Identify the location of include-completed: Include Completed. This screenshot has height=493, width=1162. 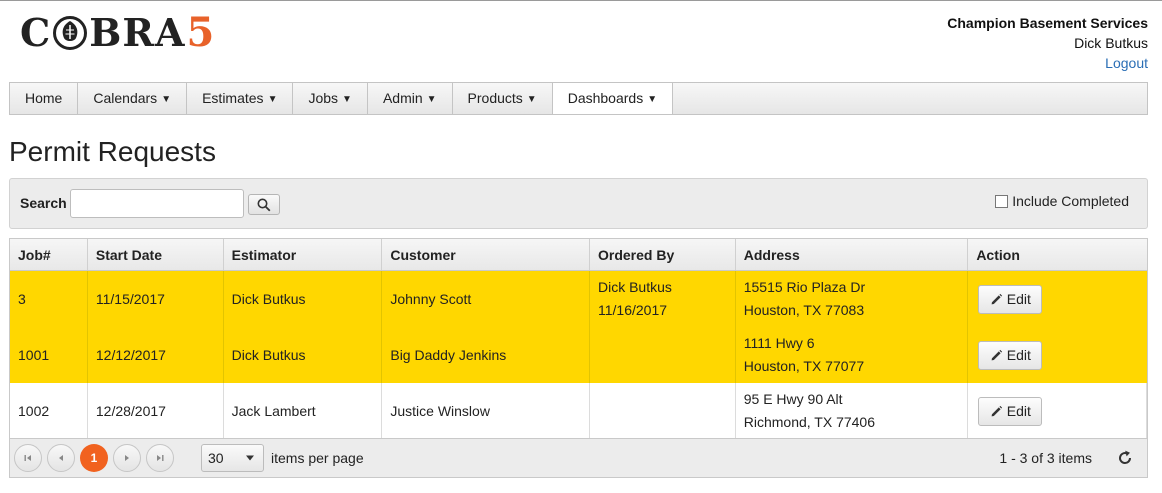
(1062, 201).